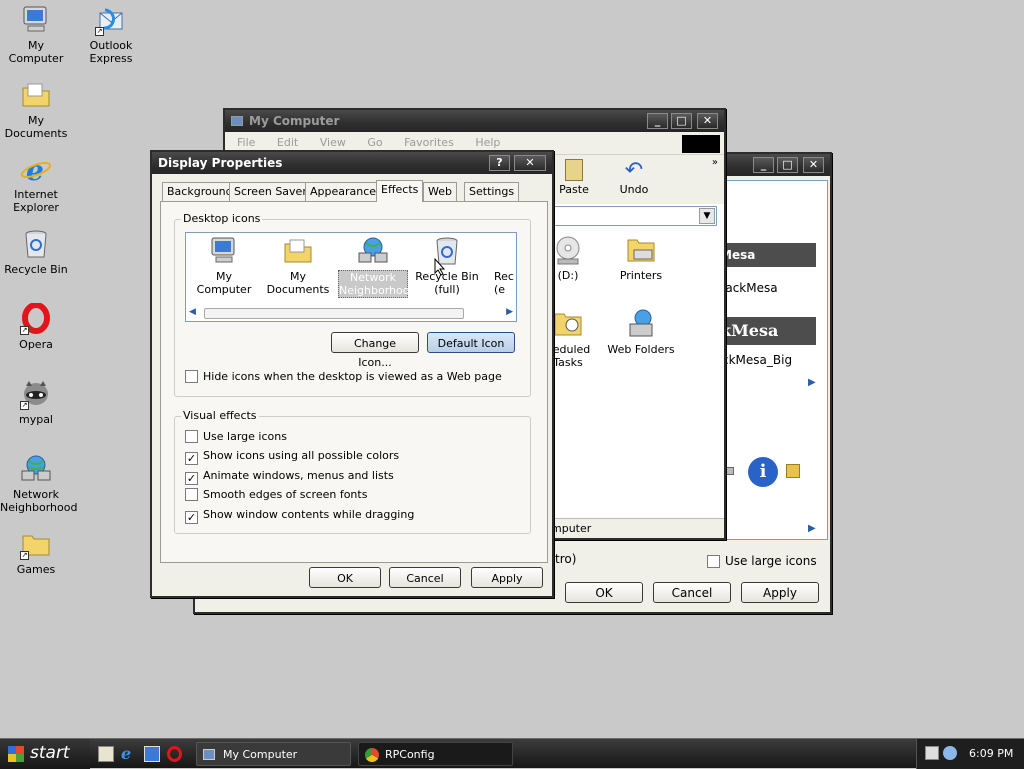 The image size is (1024, 769). I want to click on default-icon-button: Default Icon, so click(471, 342).